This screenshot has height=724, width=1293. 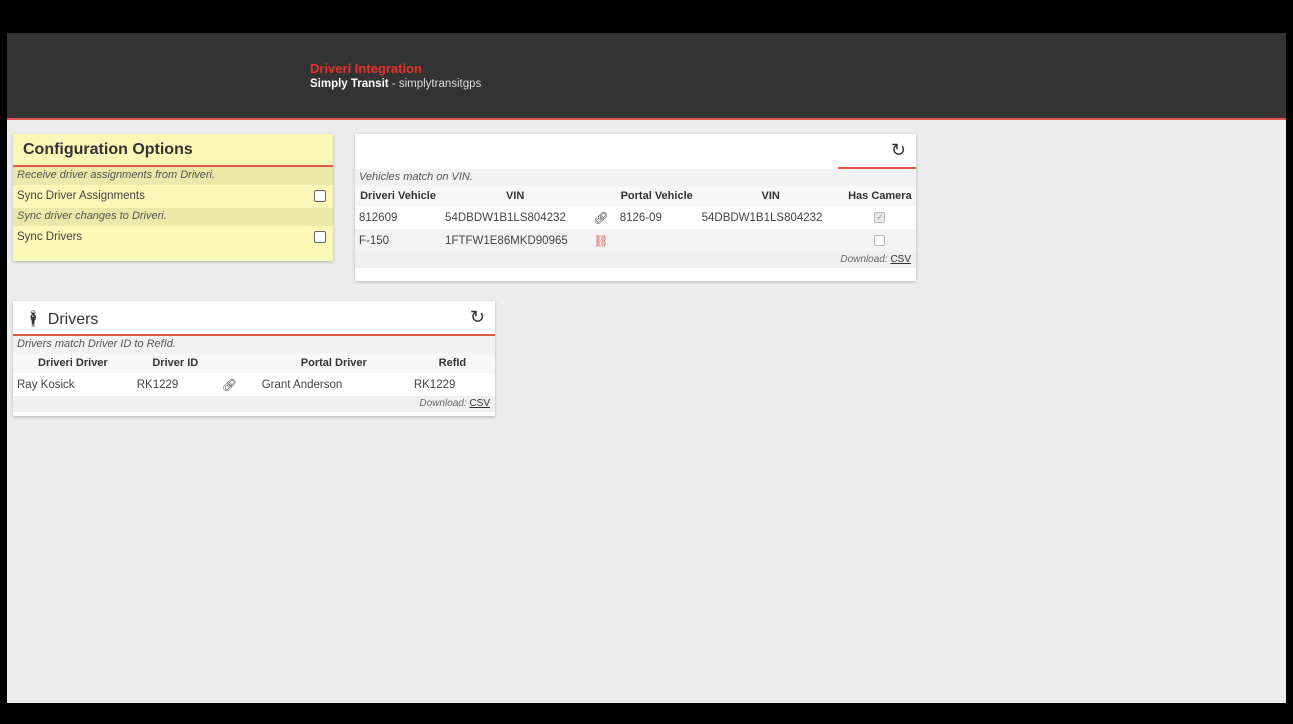 What do you see at coordinates (254, 318) in the screenshot?
I see `drivers-panel-header: 🕴︎ Drivers ↻` at bounding box center [254, 318].